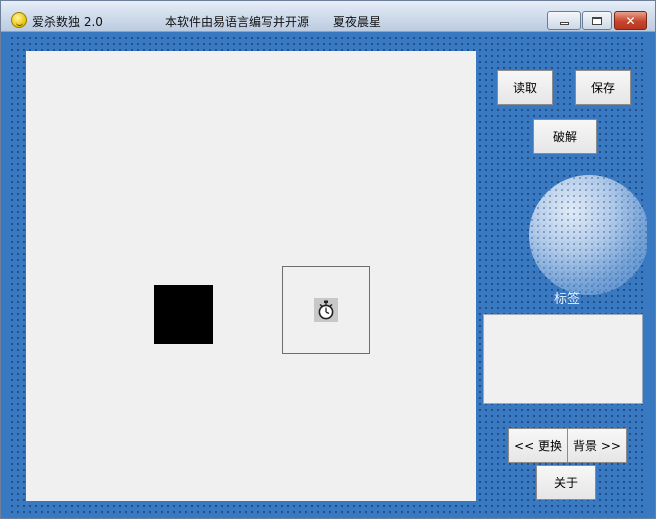  I want to click on maximize-button, so click(597, 20).